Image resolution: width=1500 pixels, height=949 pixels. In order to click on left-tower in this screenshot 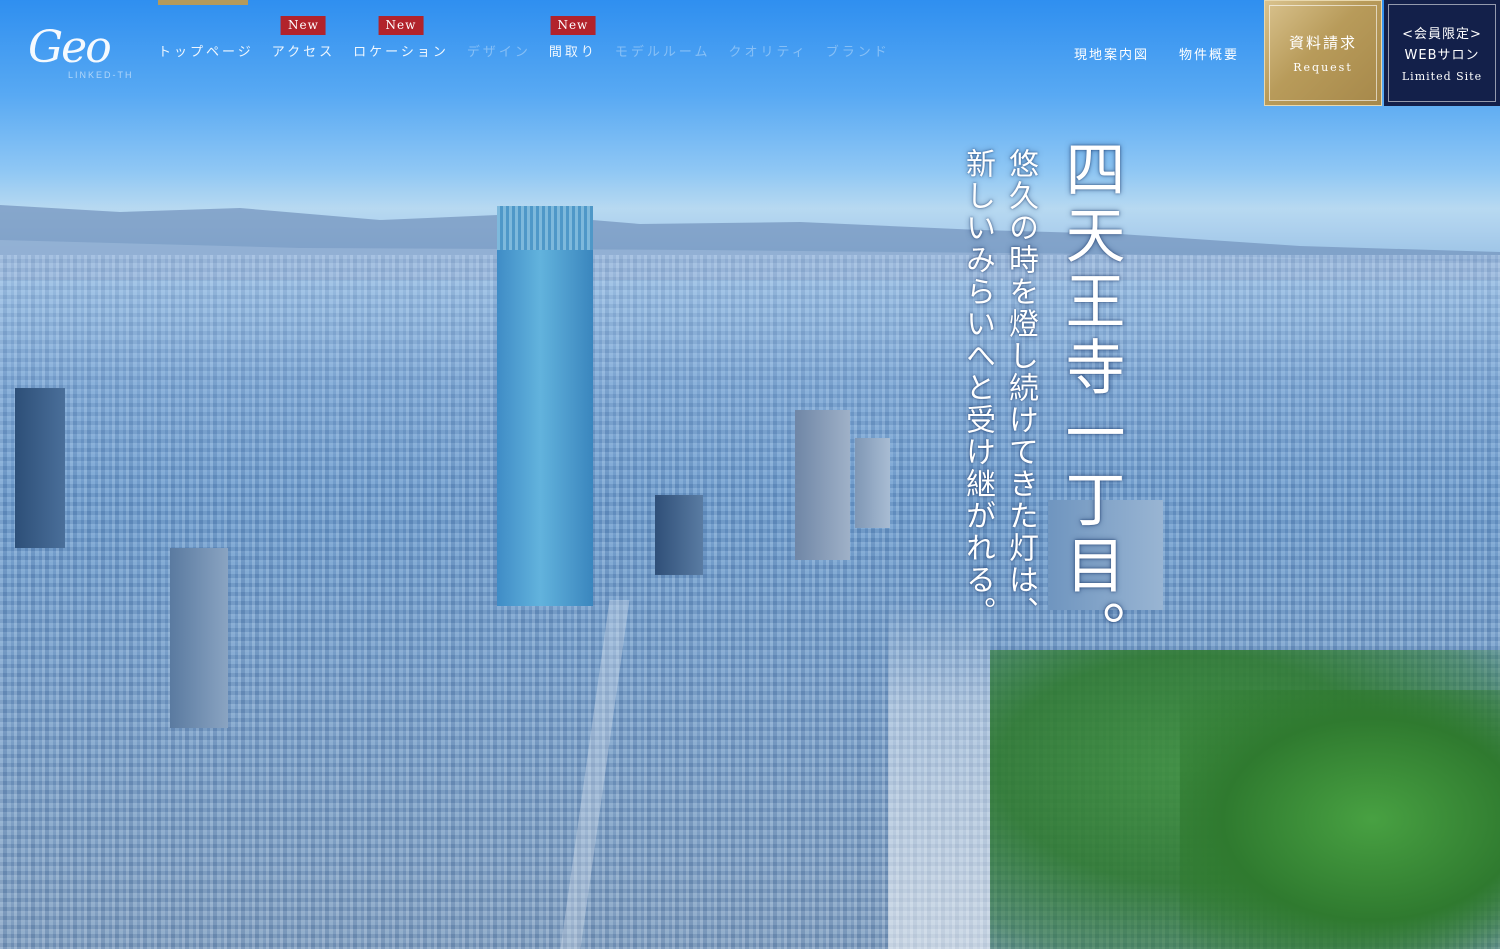, I will do `click(40, 468)`.